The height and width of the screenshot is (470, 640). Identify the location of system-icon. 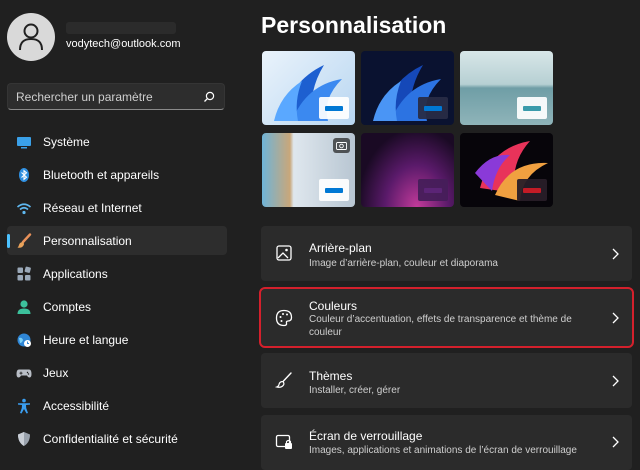
(24, 142).